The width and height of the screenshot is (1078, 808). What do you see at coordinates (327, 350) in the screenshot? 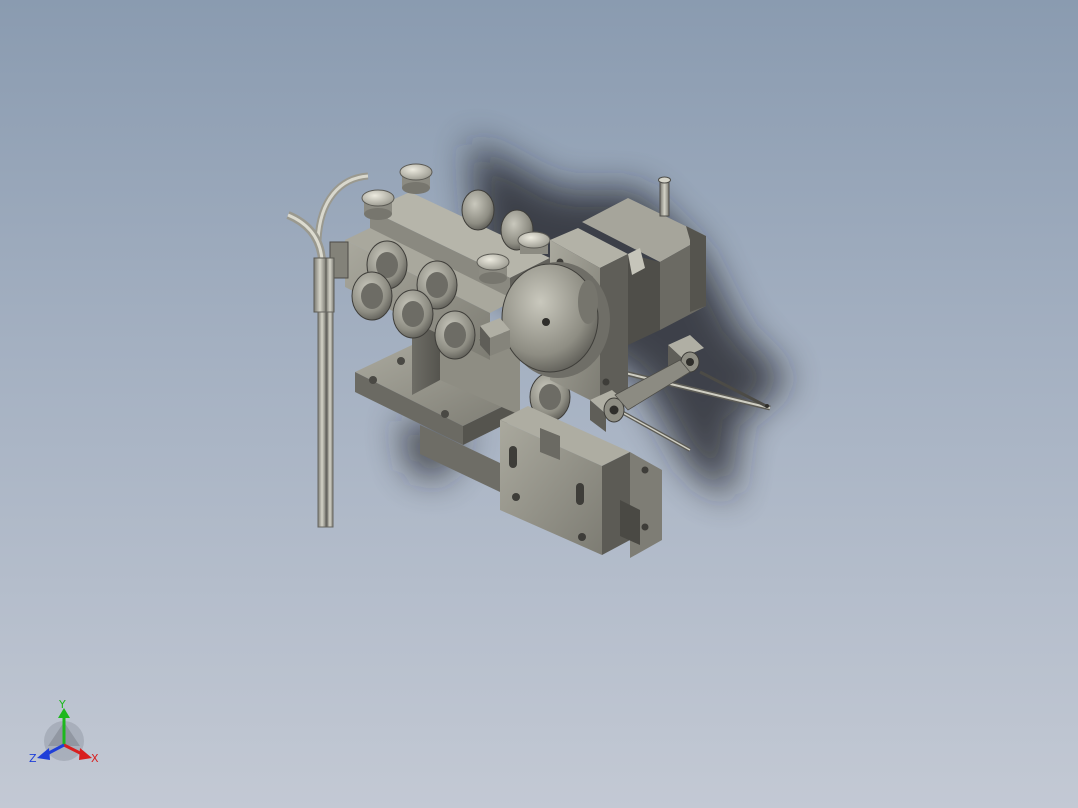
I see `wire-inlet-tube` at bounding box center [327, 350].